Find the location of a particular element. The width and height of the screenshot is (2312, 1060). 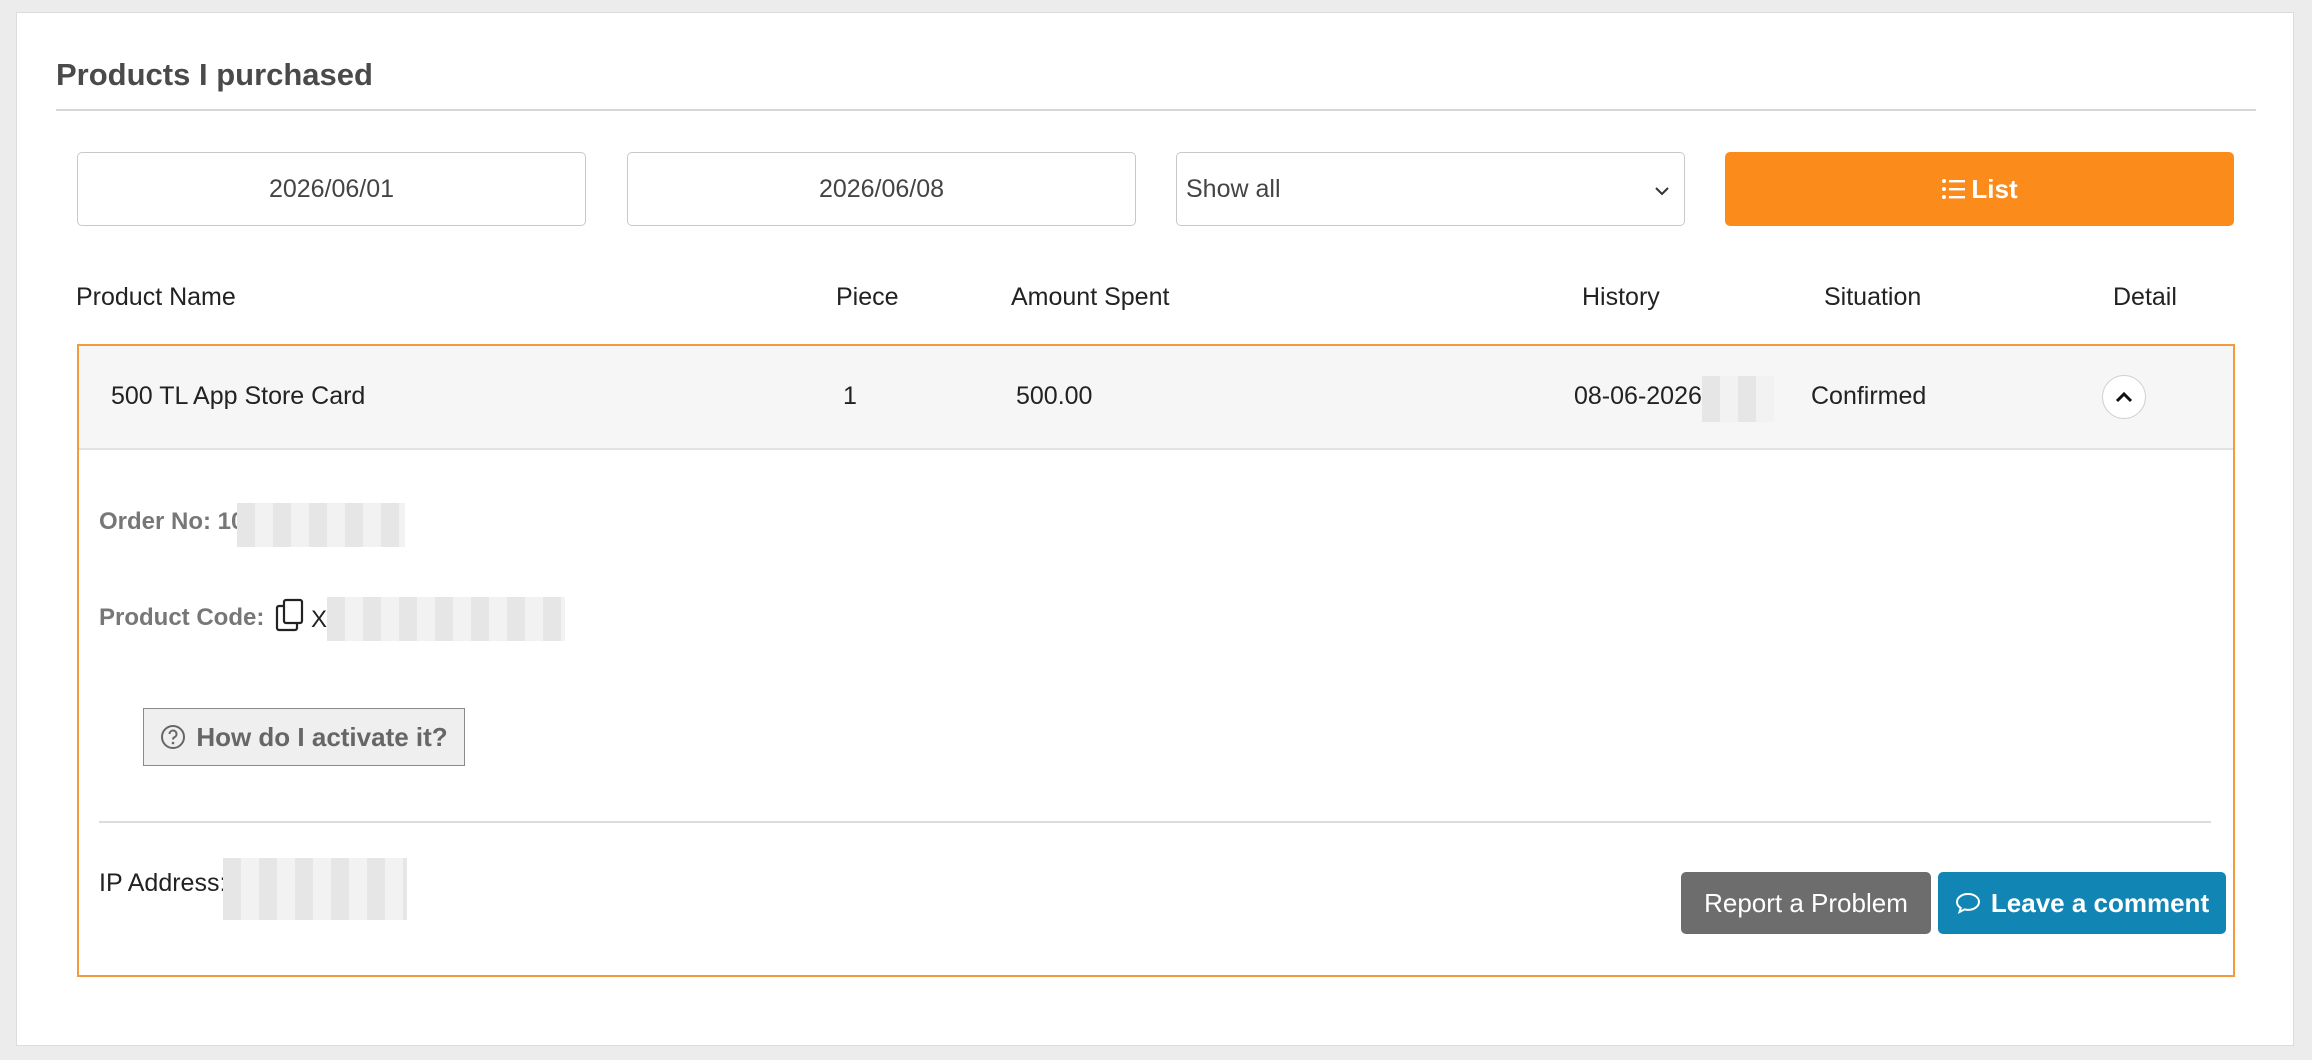

leave-comment-label: Leave a comment is located at coordinates (2100, 902).